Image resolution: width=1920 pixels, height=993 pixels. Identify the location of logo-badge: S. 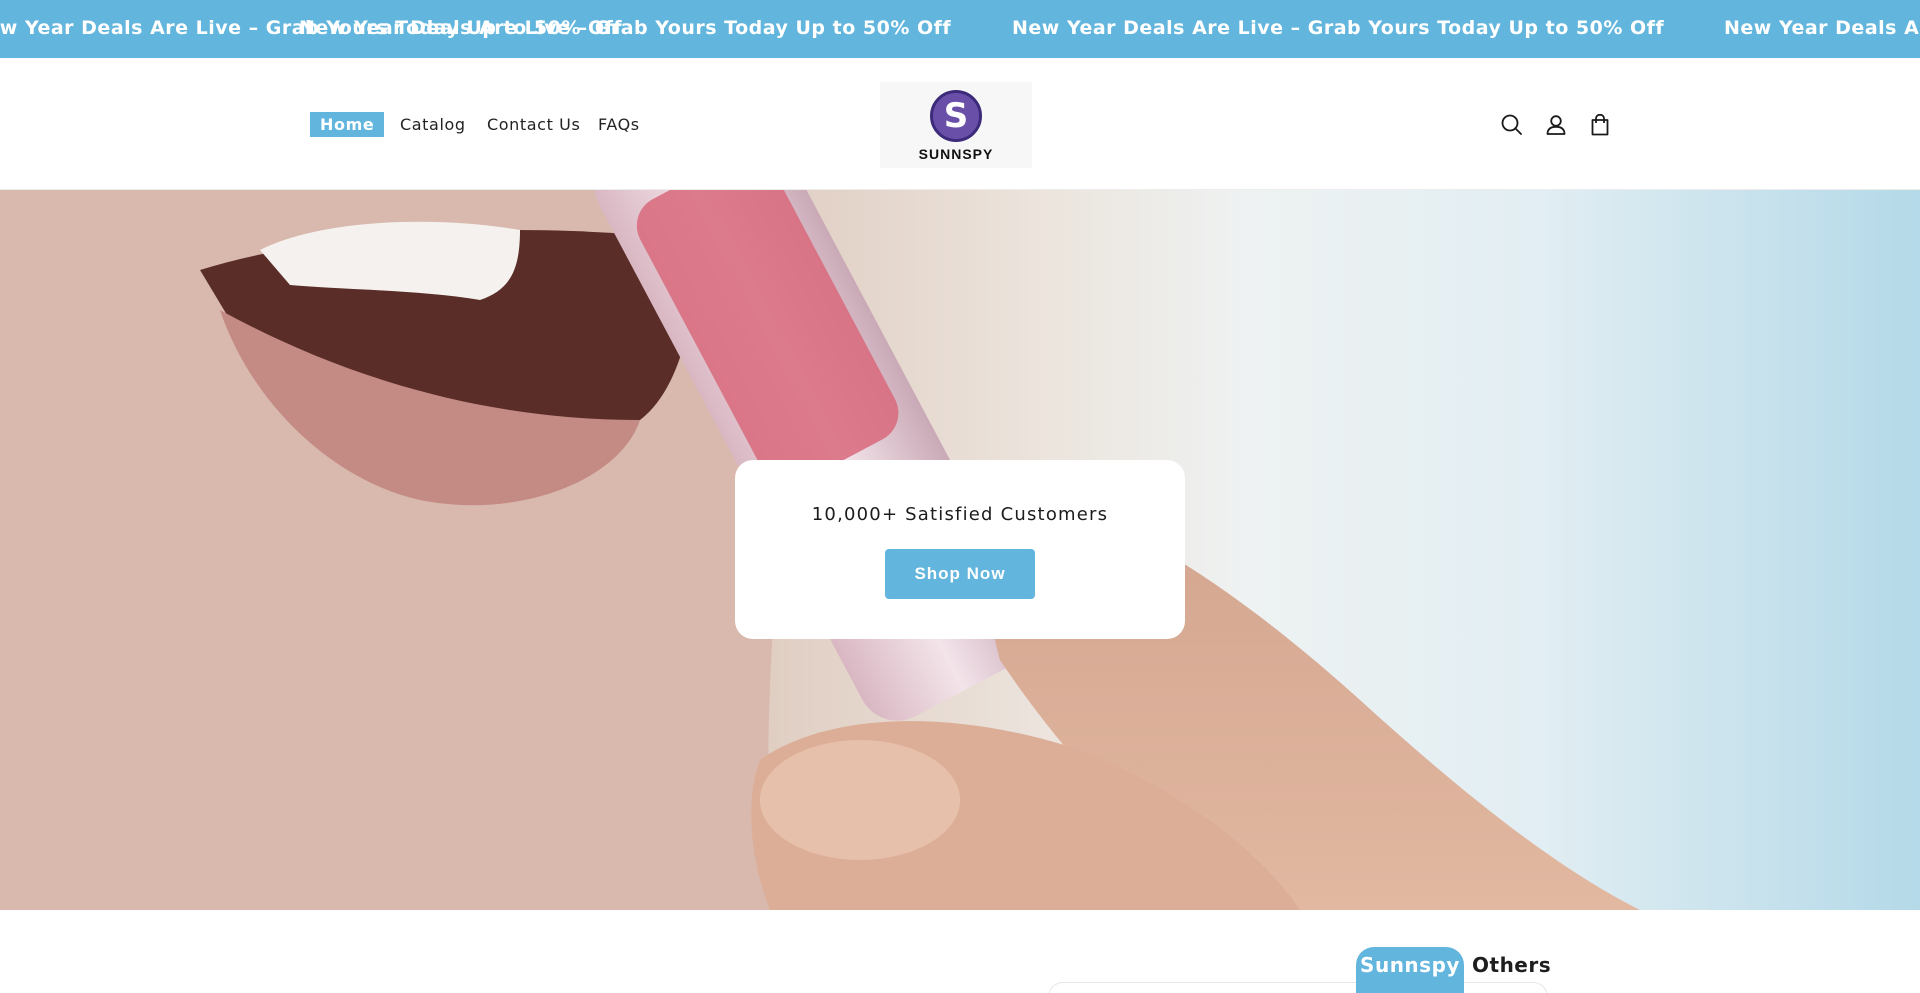
(956, 116).